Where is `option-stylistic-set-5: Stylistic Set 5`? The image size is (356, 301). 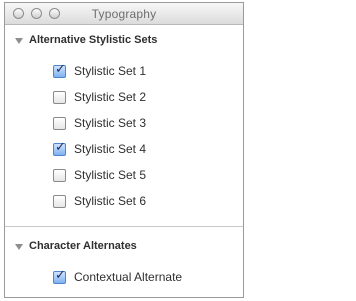 option-stylistic-set-5: Stylistic Set 5 is located at coordinates (99, 175).